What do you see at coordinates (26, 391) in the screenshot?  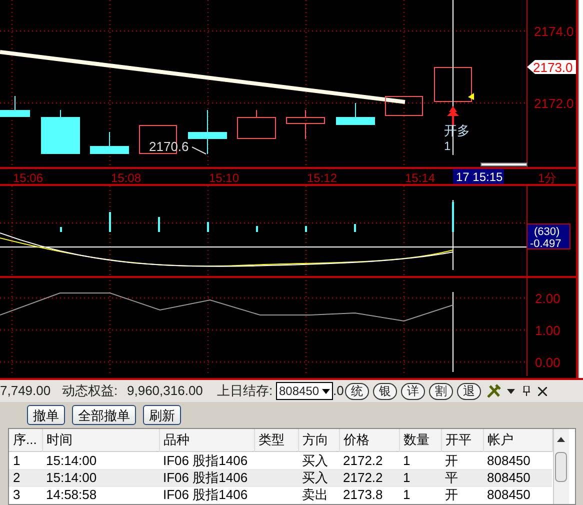 I see `balance-value: 7,749.00` at bounding box center [26, 391].